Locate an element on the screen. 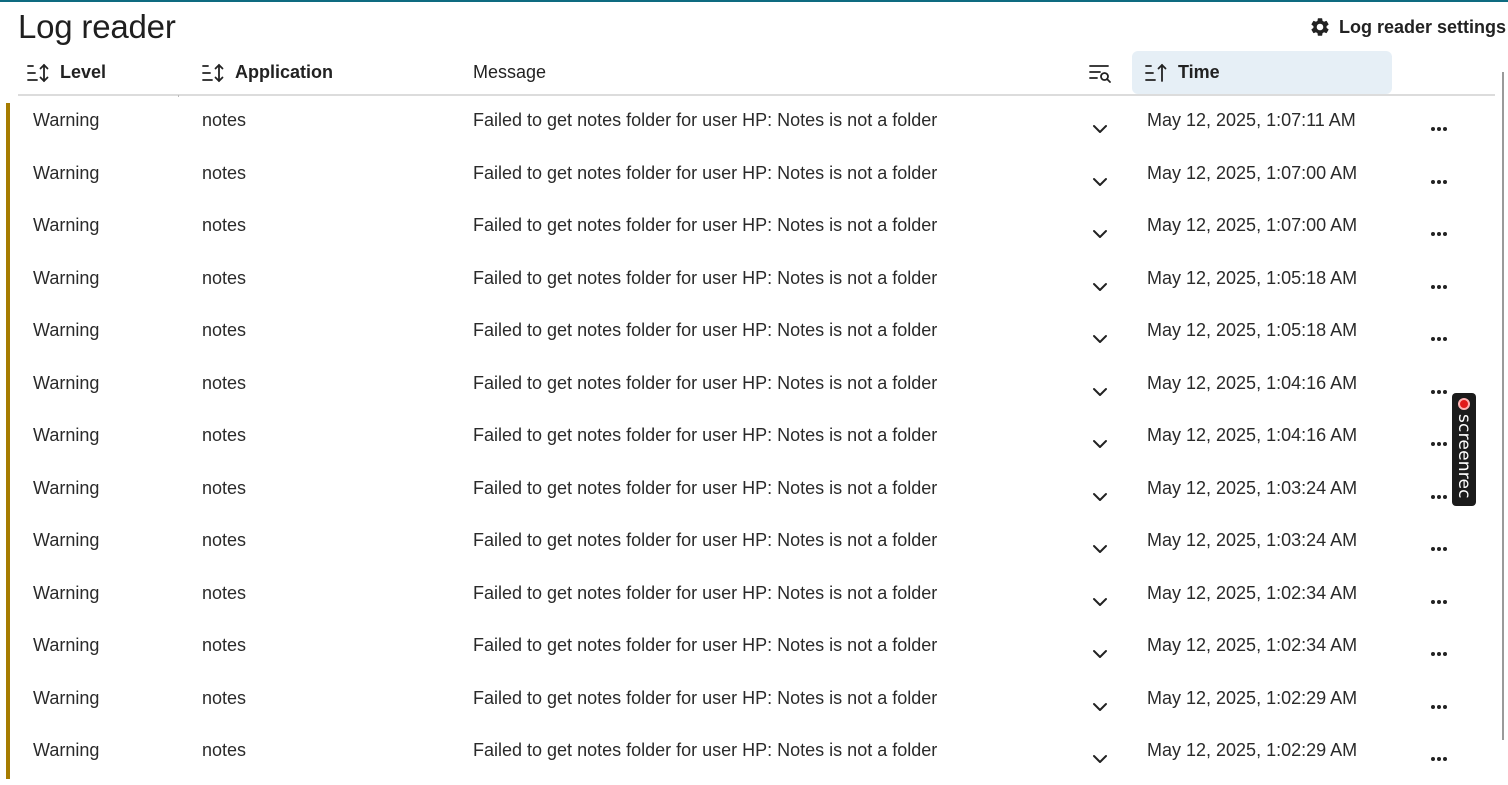  column-label-message: Message is located at coordinates (510, 72).